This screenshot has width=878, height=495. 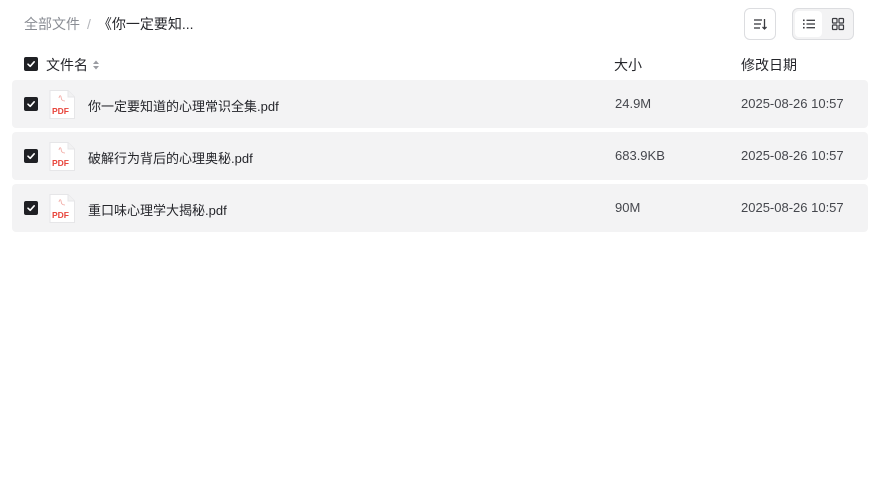 I want to click on sort-caret-icon, so click(x=96, y=65).